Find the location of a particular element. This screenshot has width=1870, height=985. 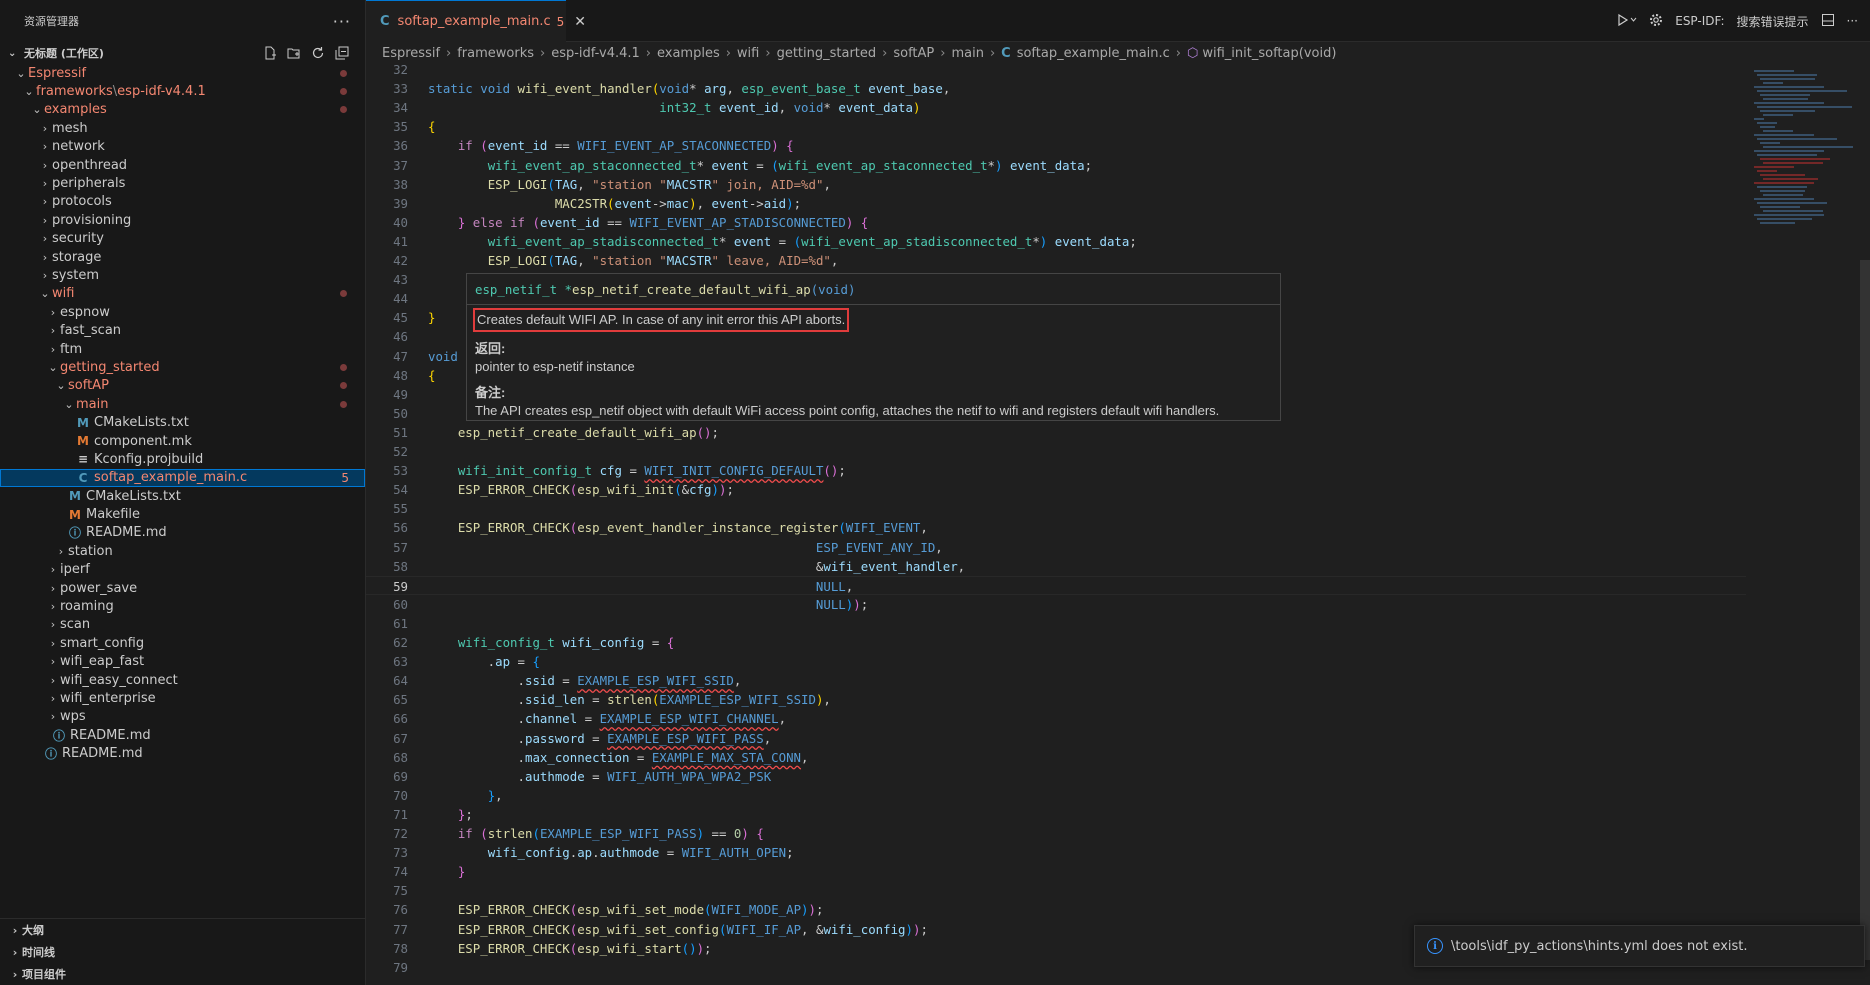

tree-item: › network is located at coordinates (182, 147).